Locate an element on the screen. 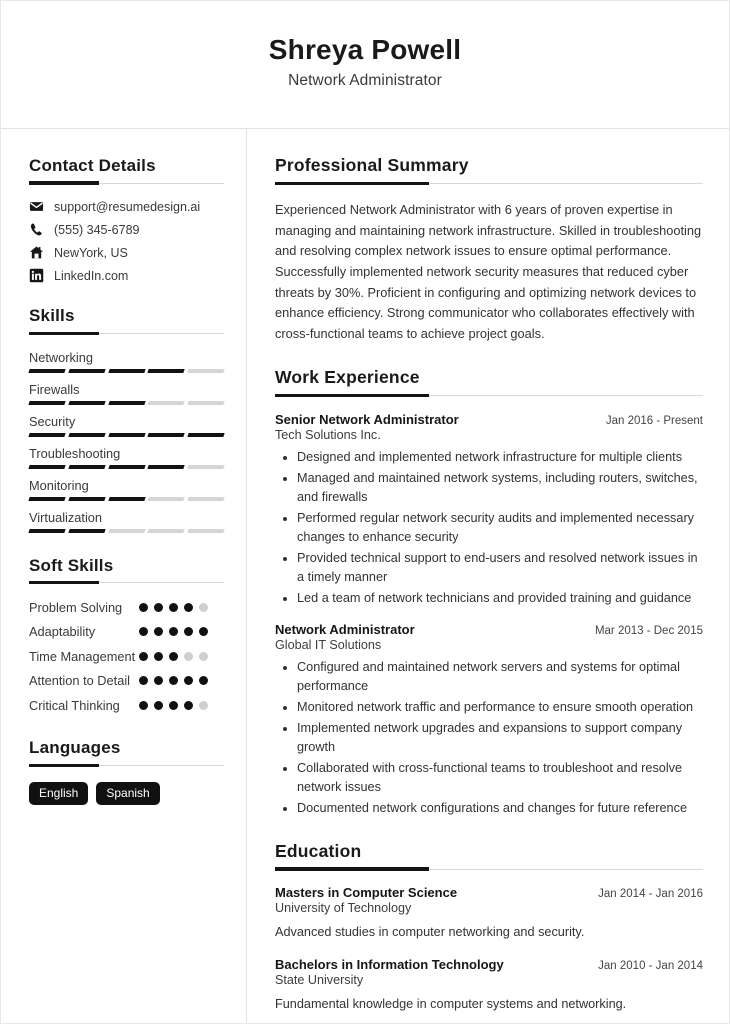 This screenshot has width=730, height=1024. languages-list: English Spanish is located at coordinates (126, 793).